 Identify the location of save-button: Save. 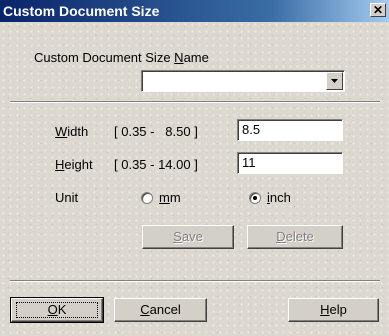
(188, 237).